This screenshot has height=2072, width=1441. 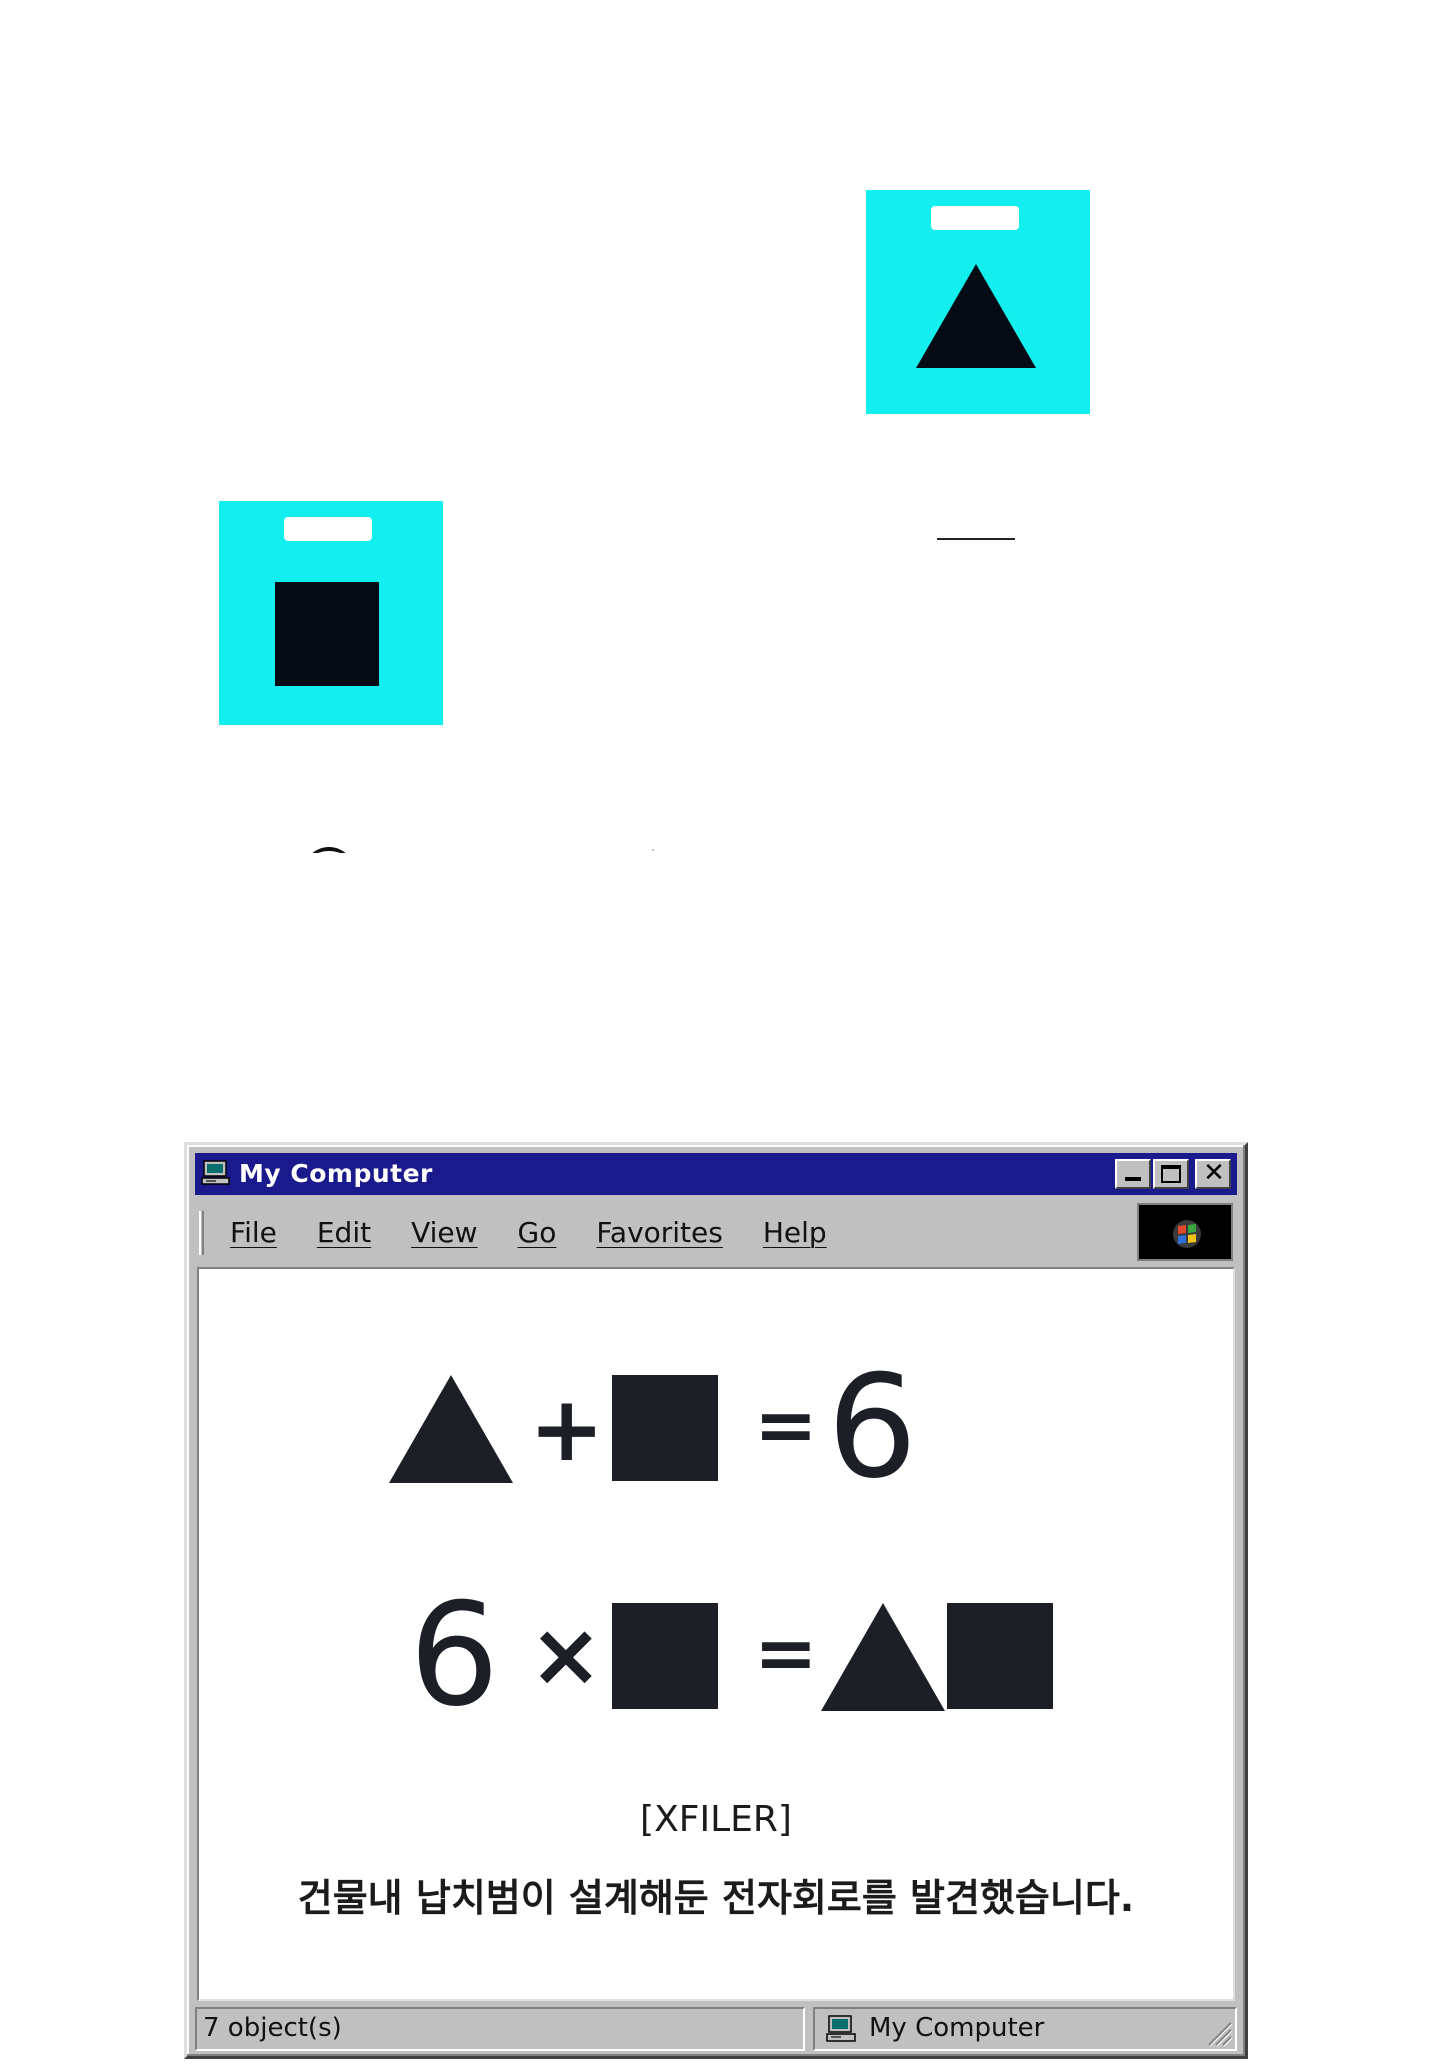 What do you see at coordinates (795, 1233) in the screenshot?
I see `menu-help: Help` at bounding box center [795, 1233].